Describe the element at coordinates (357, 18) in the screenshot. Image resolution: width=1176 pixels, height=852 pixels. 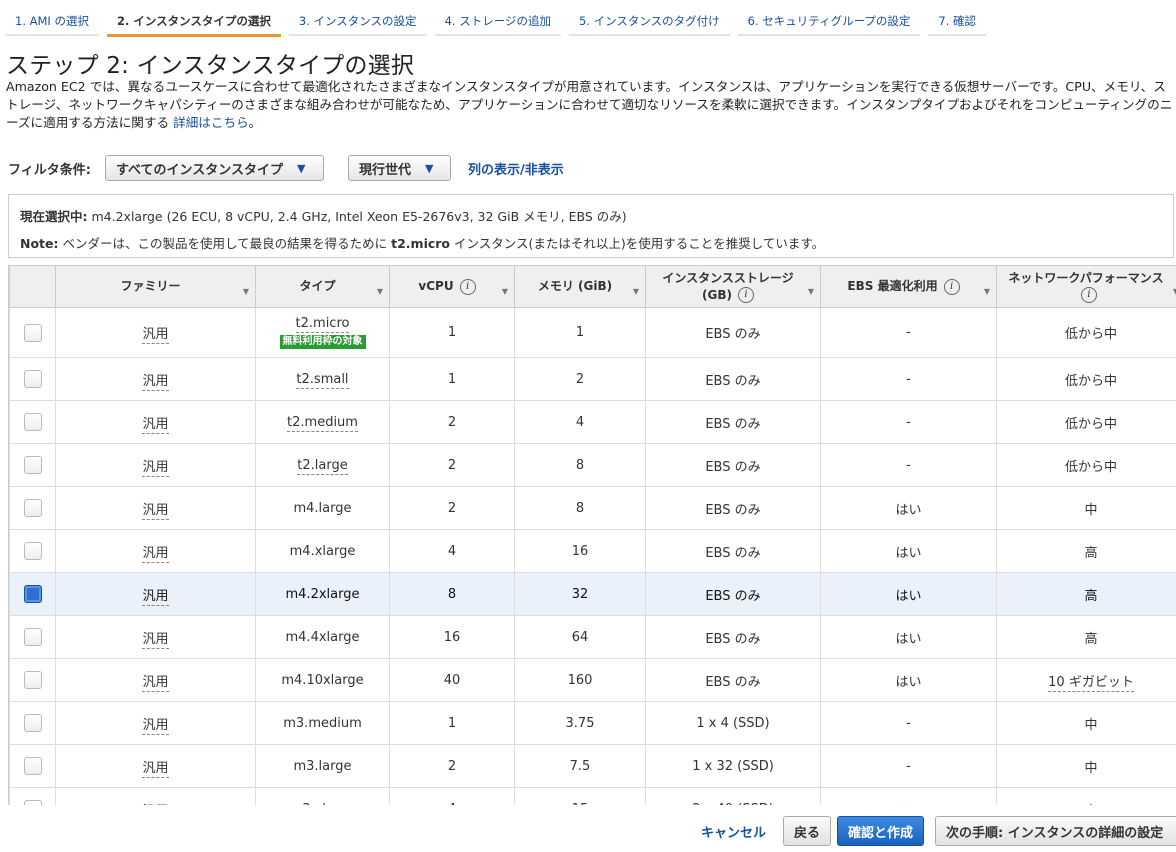
I see `step-tab-instance-config: 3. インスタンスの設定` at that location.